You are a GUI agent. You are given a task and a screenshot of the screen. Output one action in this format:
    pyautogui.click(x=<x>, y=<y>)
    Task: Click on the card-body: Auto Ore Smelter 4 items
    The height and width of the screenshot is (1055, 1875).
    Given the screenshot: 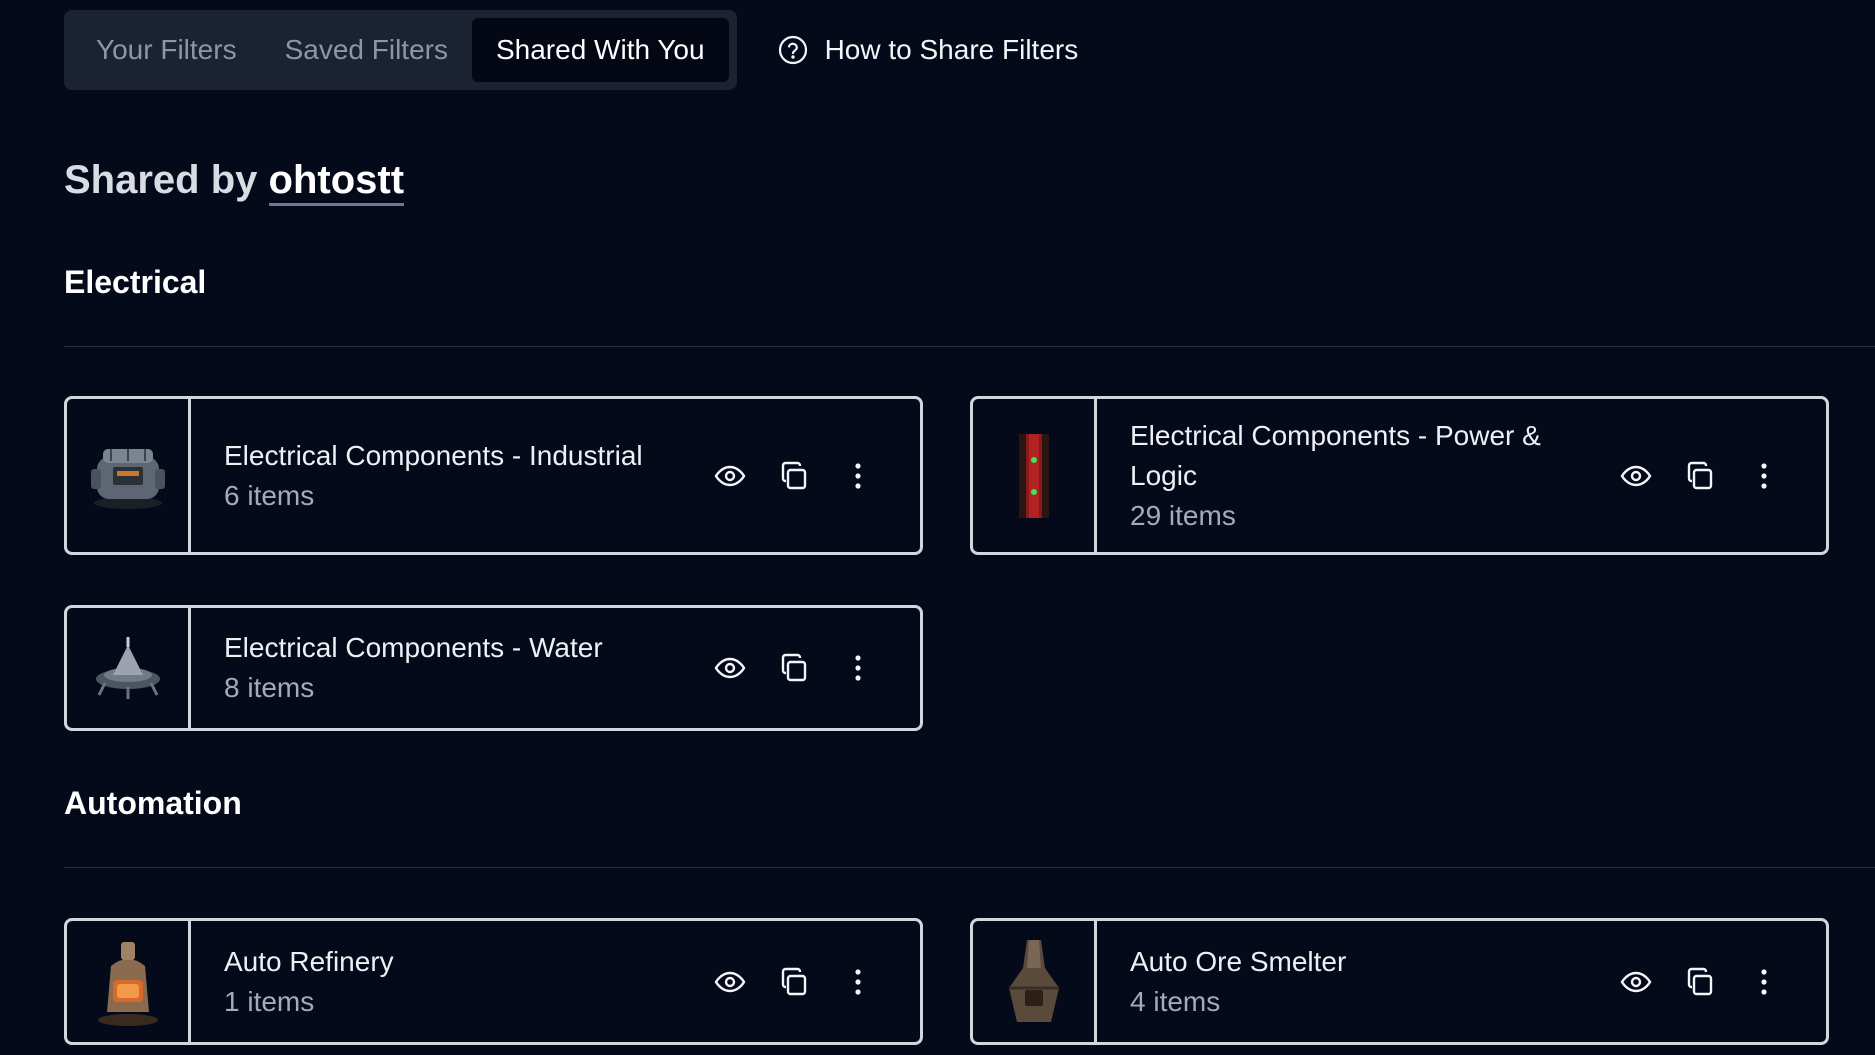 What is the action you would take?
    pyautogui.click(x=1461, y=981)
    